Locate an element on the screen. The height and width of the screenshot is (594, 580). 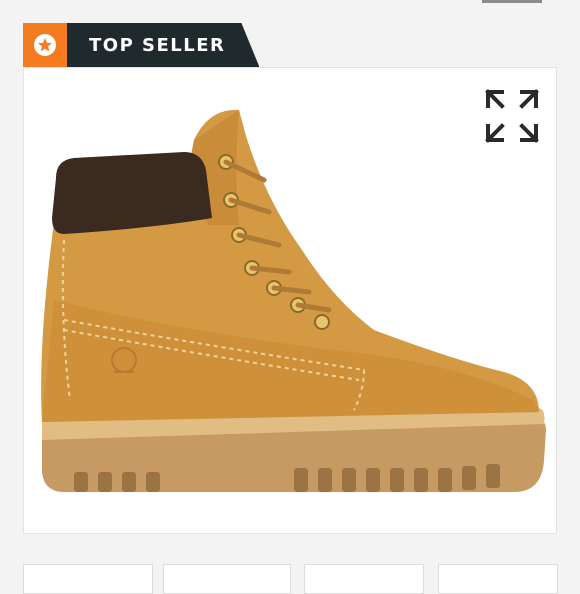
badge-label: TOP SELLER is located at coordinates (163, 45).